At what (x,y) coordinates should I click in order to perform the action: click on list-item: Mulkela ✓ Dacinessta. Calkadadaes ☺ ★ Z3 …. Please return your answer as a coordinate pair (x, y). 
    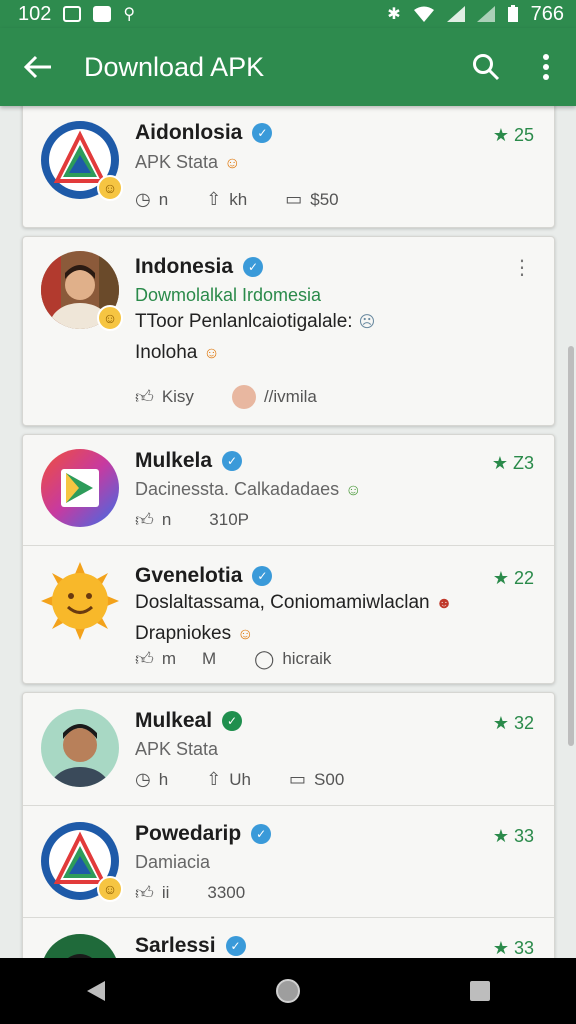
    Looking at the image, I should click on (288, 490).